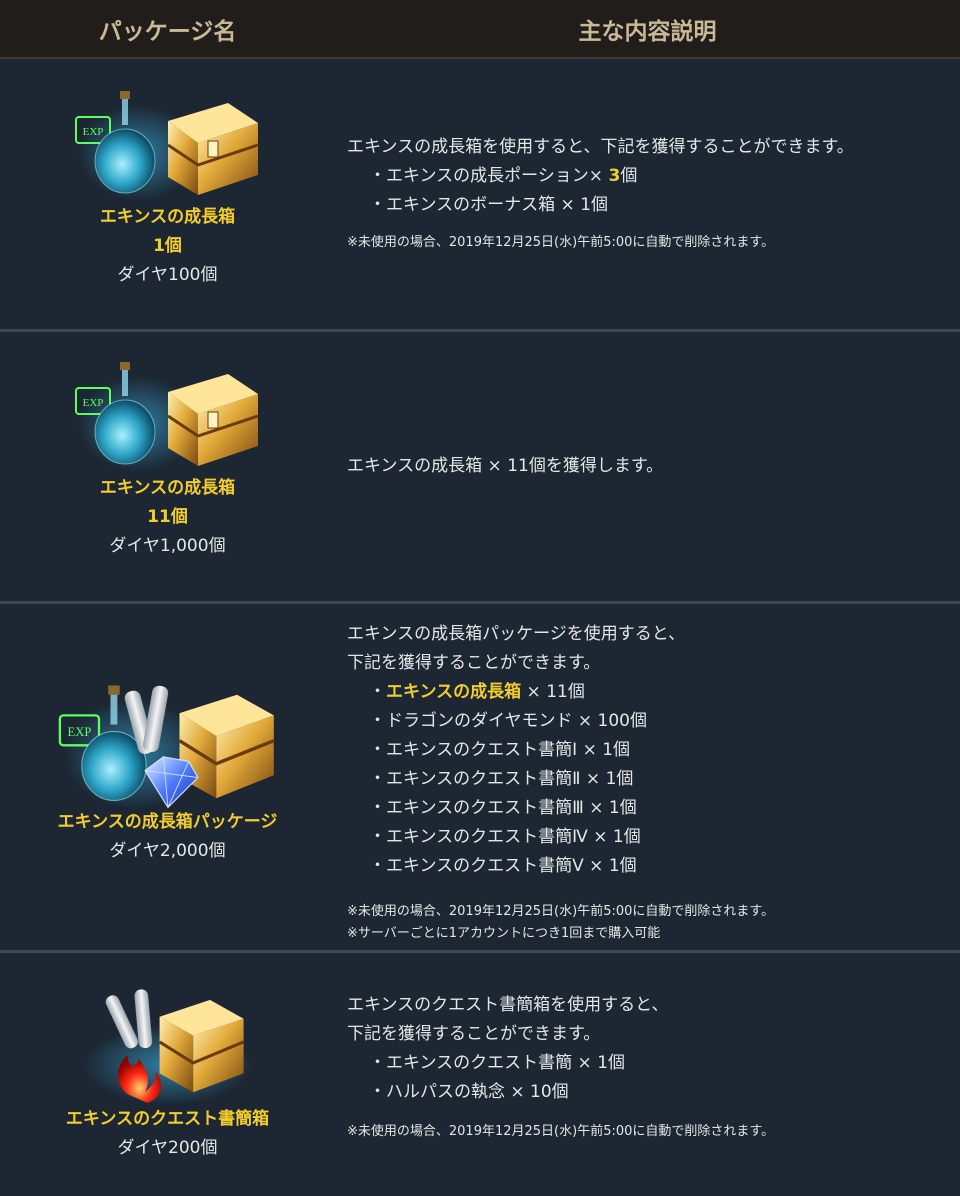 This screenshot has height=1196, width=960. Describe the element at coordinates (647, 31) in the screenshot. I see `header-description: 主な内容説明` at that location.